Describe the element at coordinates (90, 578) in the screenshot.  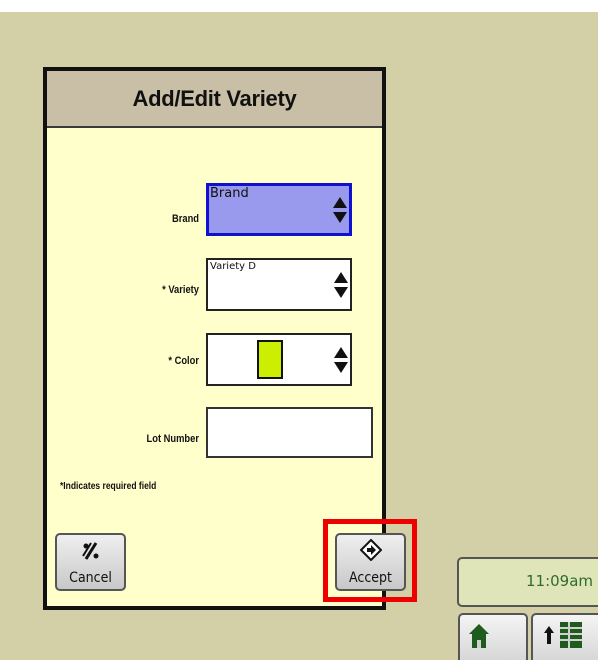
I see `cancel-button-label: Cancel` at that location.